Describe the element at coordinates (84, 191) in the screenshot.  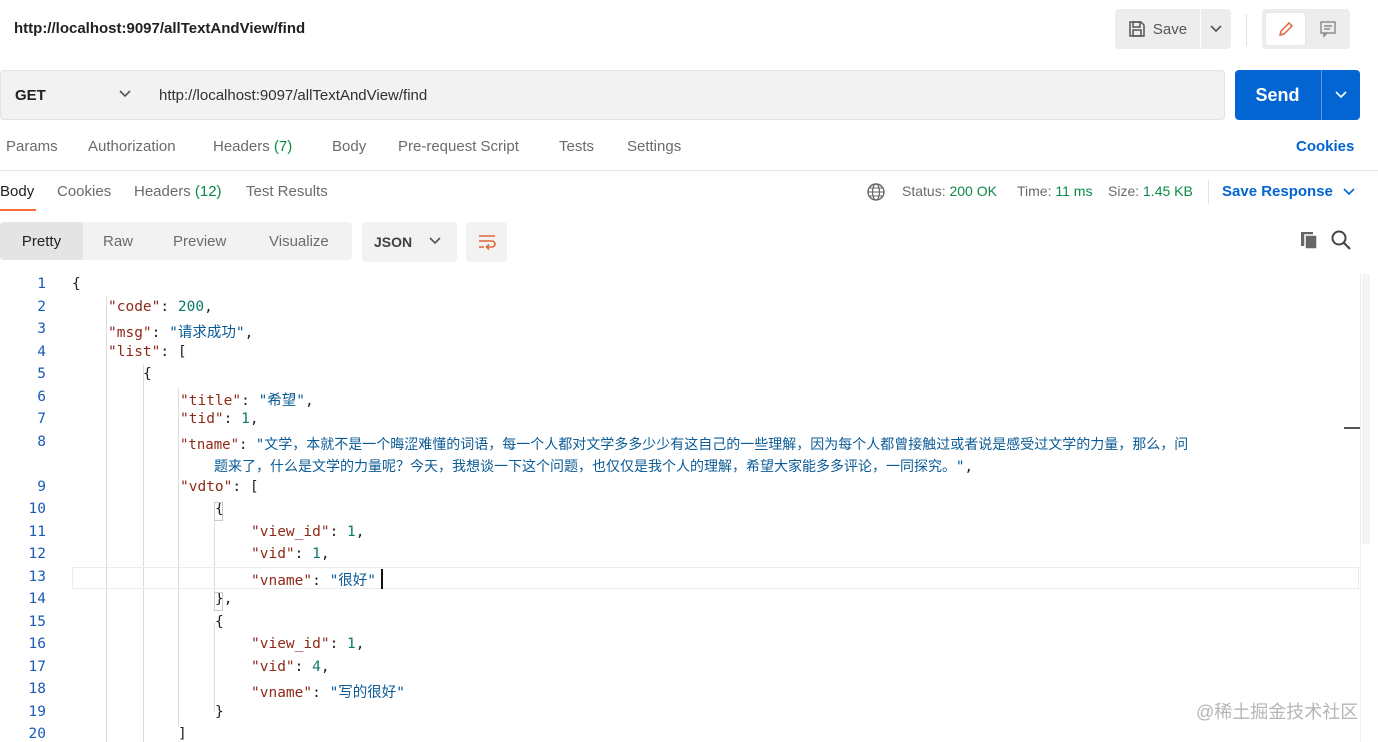
I see `response-tab-cookies: Cookies` at that location.